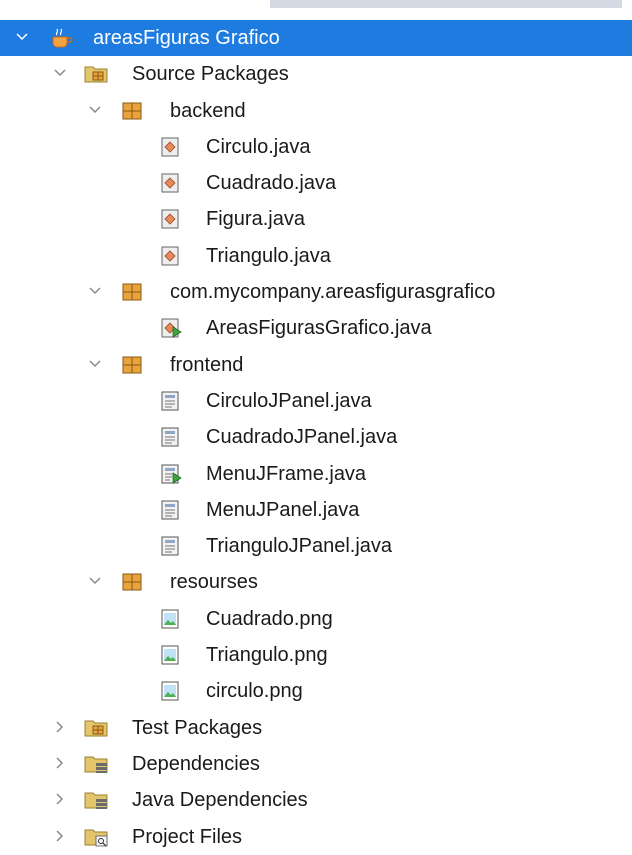  Describe the element at coordinates (333, 292) in the screenshot. I see `tree-label-package-main: com.mycompany.areasfigurasgrafico` at that location.